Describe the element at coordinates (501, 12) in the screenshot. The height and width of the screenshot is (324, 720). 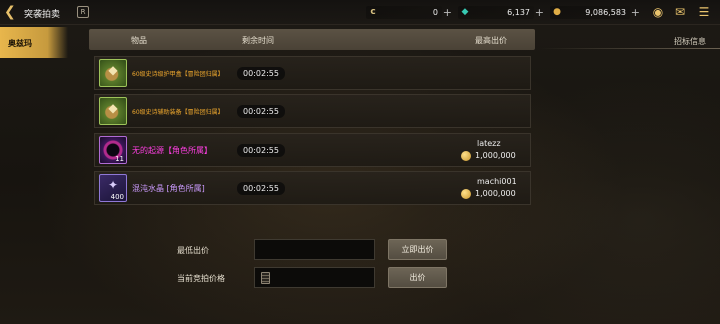
I see `currency-bar-2: ◆ 6,137 +` at that location.